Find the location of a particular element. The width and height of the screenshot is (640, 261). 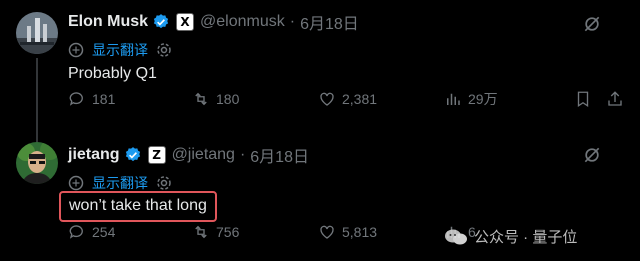

reply-count: 254 is located at coordinates (104, 232).